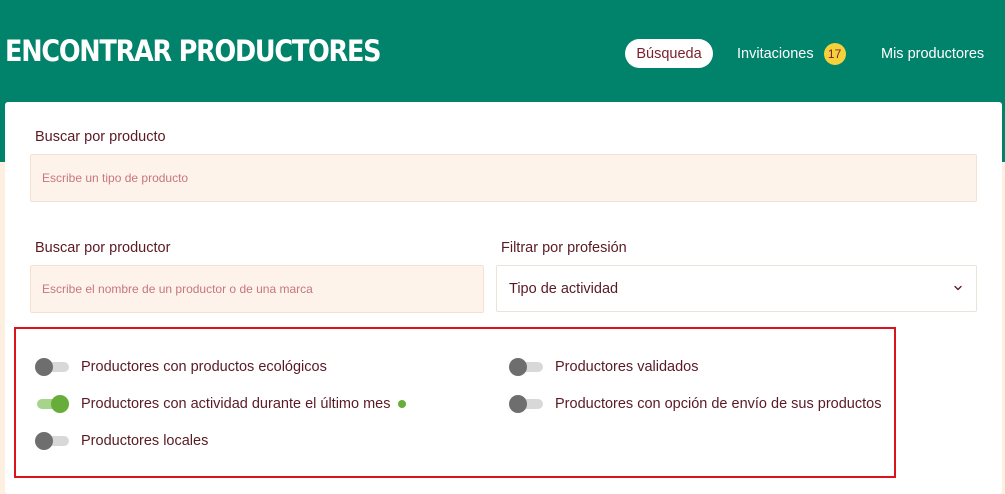  Describe the element at coordinates (193, 51) in the screenshot. I see `page-title: ENCONTRAR PRODUCTORES` at that location.